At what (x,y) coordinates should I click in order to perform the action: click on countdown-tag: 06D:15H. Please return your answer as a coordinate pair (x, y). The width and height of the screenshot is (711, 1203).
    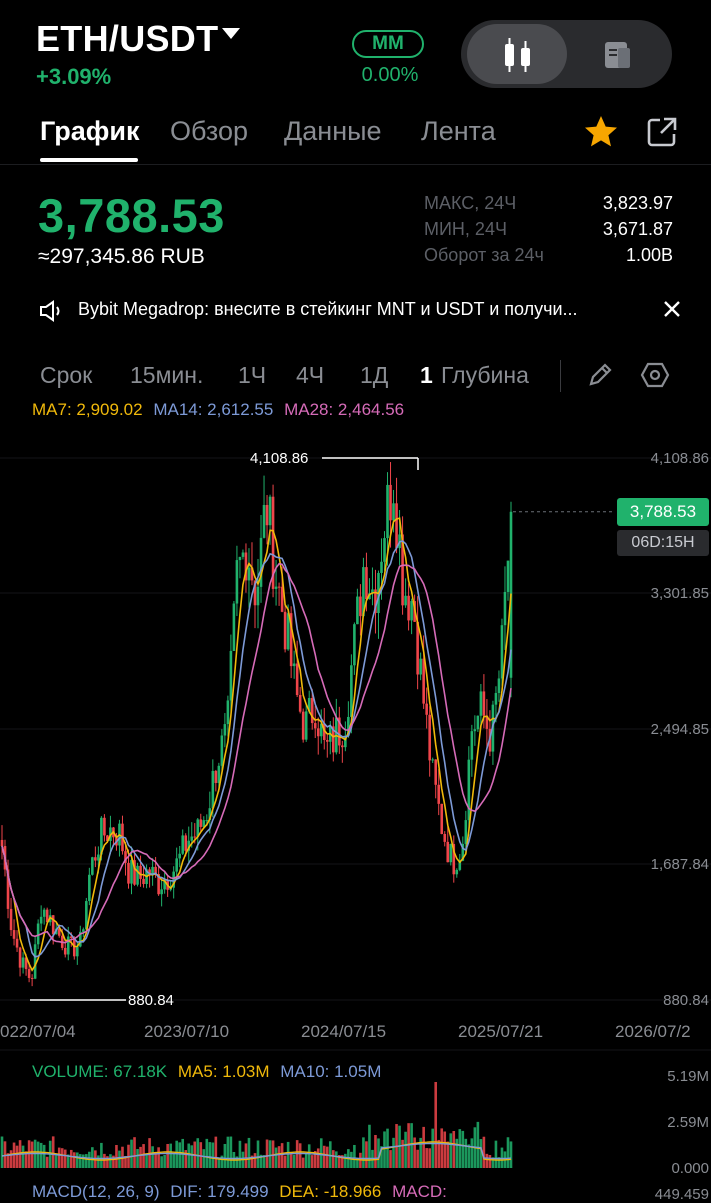
    Looking at the image, I should click on (663, 543).